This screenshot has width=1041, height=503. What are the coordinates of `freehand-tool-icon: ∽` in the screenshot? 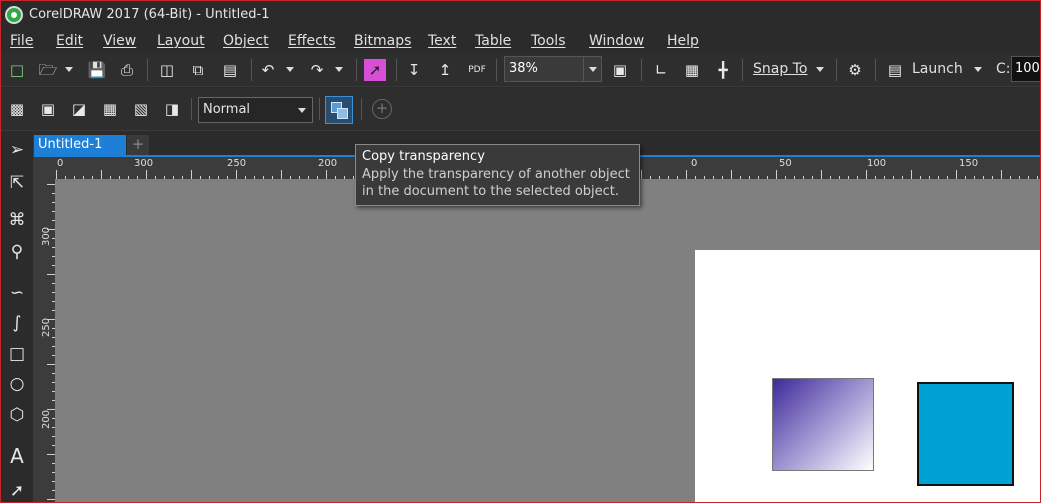 It's located at (17, 293).